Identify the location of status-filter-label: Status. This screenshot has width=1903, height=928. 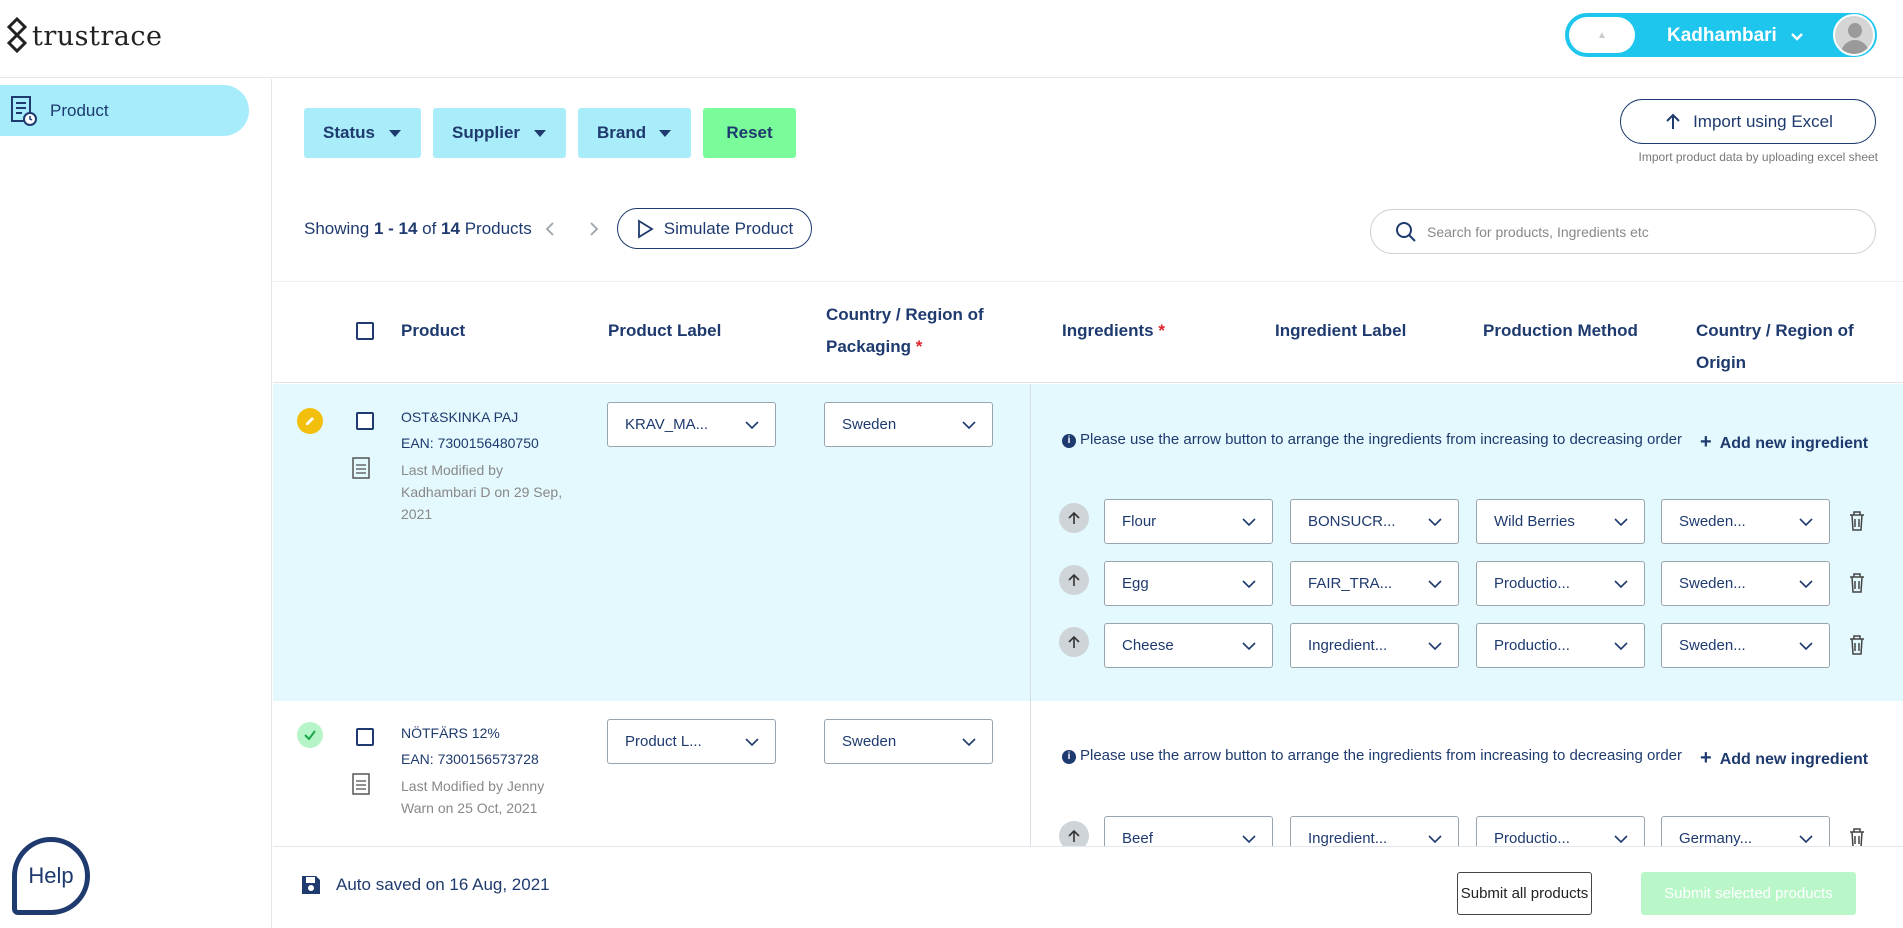
(349, 132).